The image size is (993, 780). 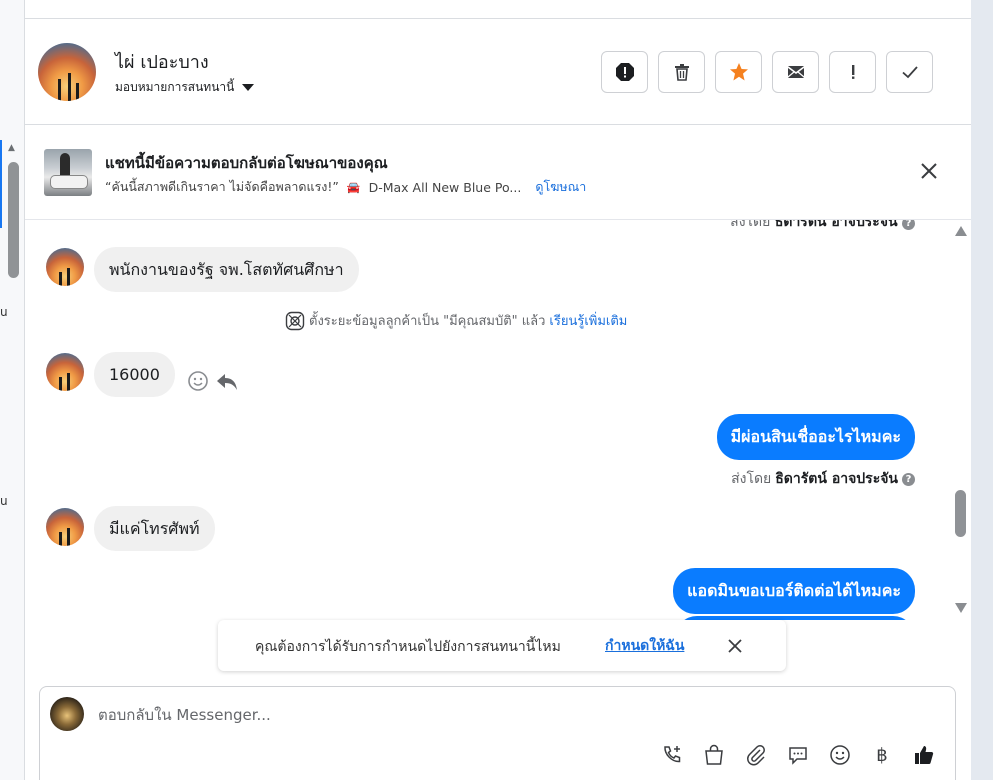 I want to click on mark-done-button, so click(x=909, y=72).